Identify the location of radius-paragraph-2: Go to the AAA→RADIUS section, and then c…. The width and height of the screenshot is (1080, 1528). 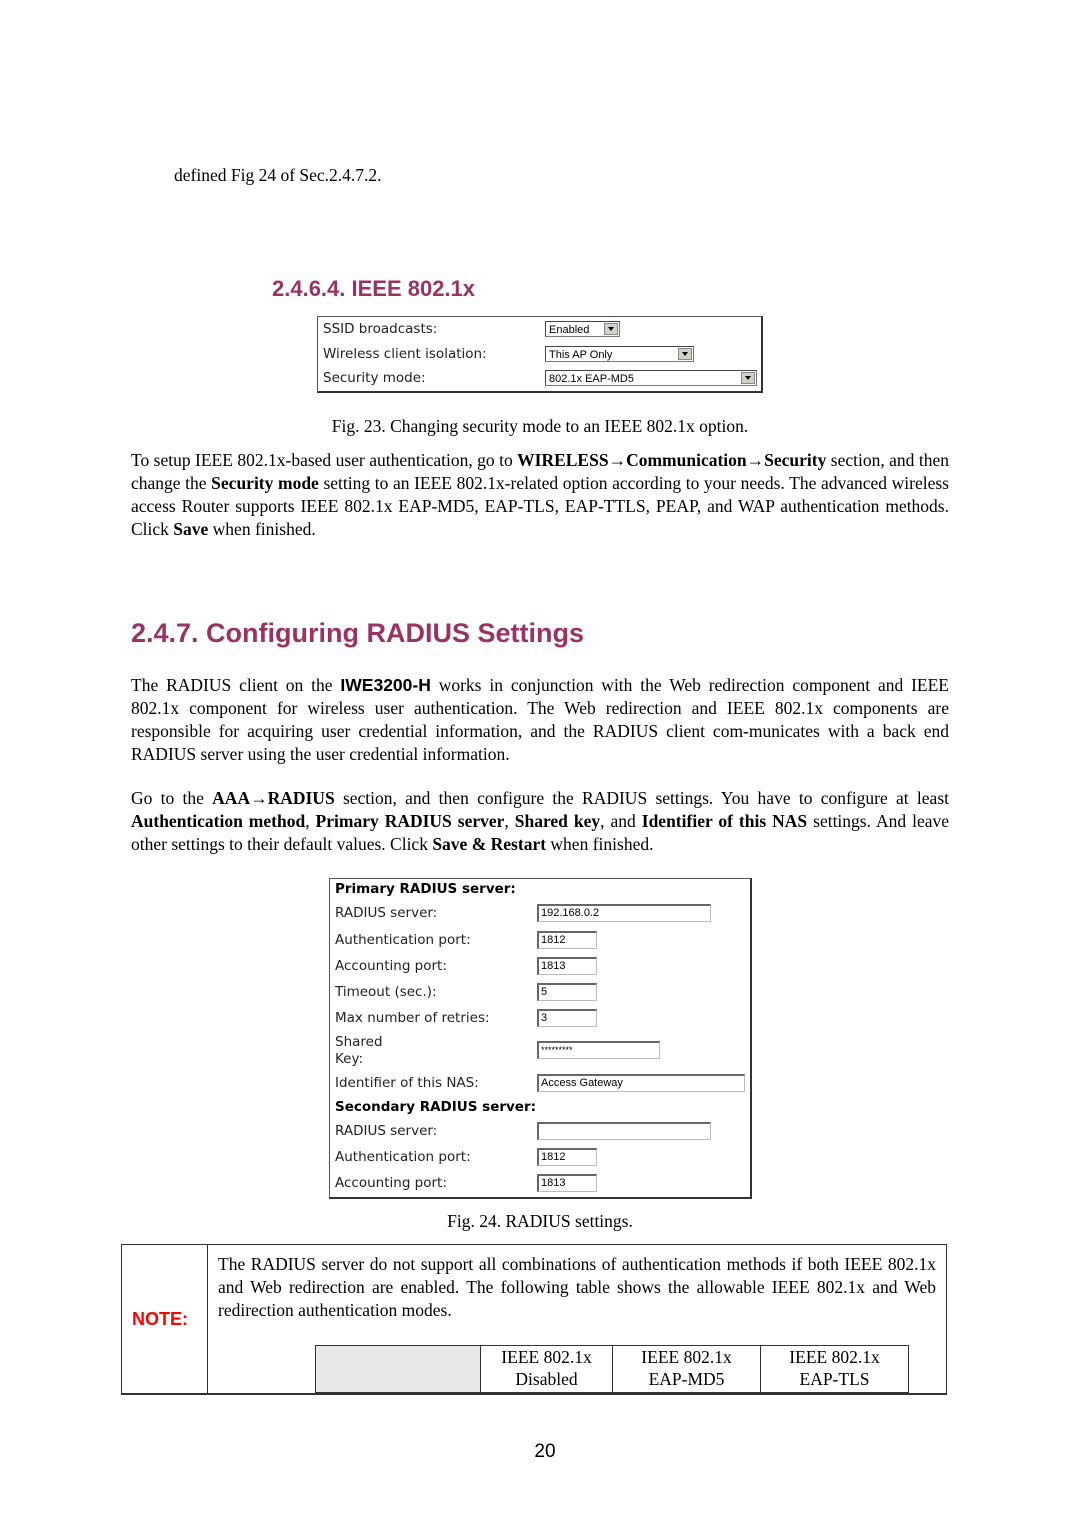
(540, 821).